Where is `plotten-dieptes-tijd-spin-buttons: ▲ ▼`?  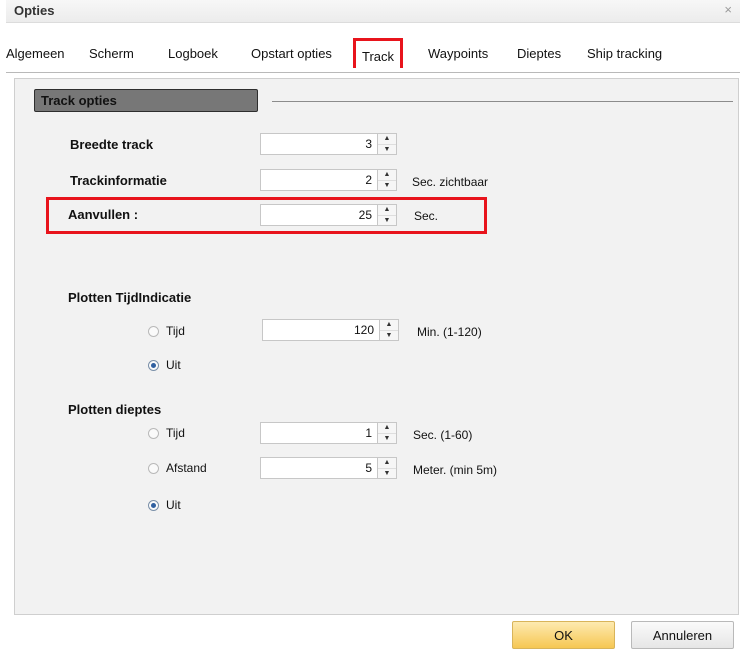
plotten-dieptes-tijd-spin-buttons: ▲ ▼ is located at coordinates (386, 433).